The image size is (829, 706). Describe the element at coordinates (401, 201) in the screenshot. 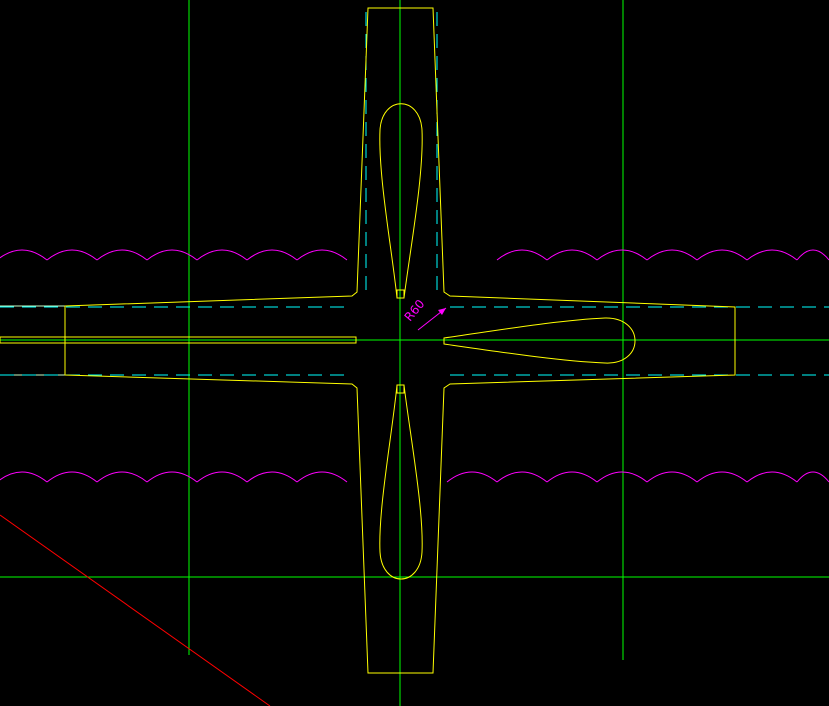

I see `blade-teardrop-top` at that location.